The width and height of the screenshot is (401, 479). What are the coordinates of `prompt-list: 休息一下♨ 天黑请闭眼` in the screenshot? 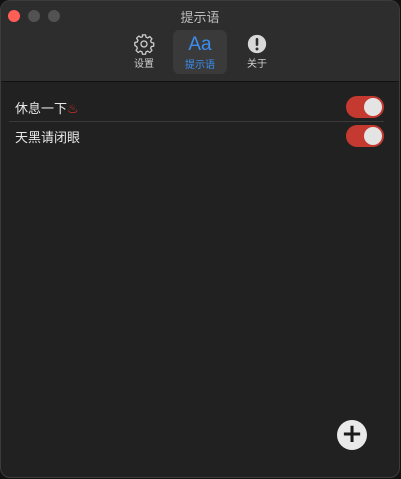 It's located at (196, 121).